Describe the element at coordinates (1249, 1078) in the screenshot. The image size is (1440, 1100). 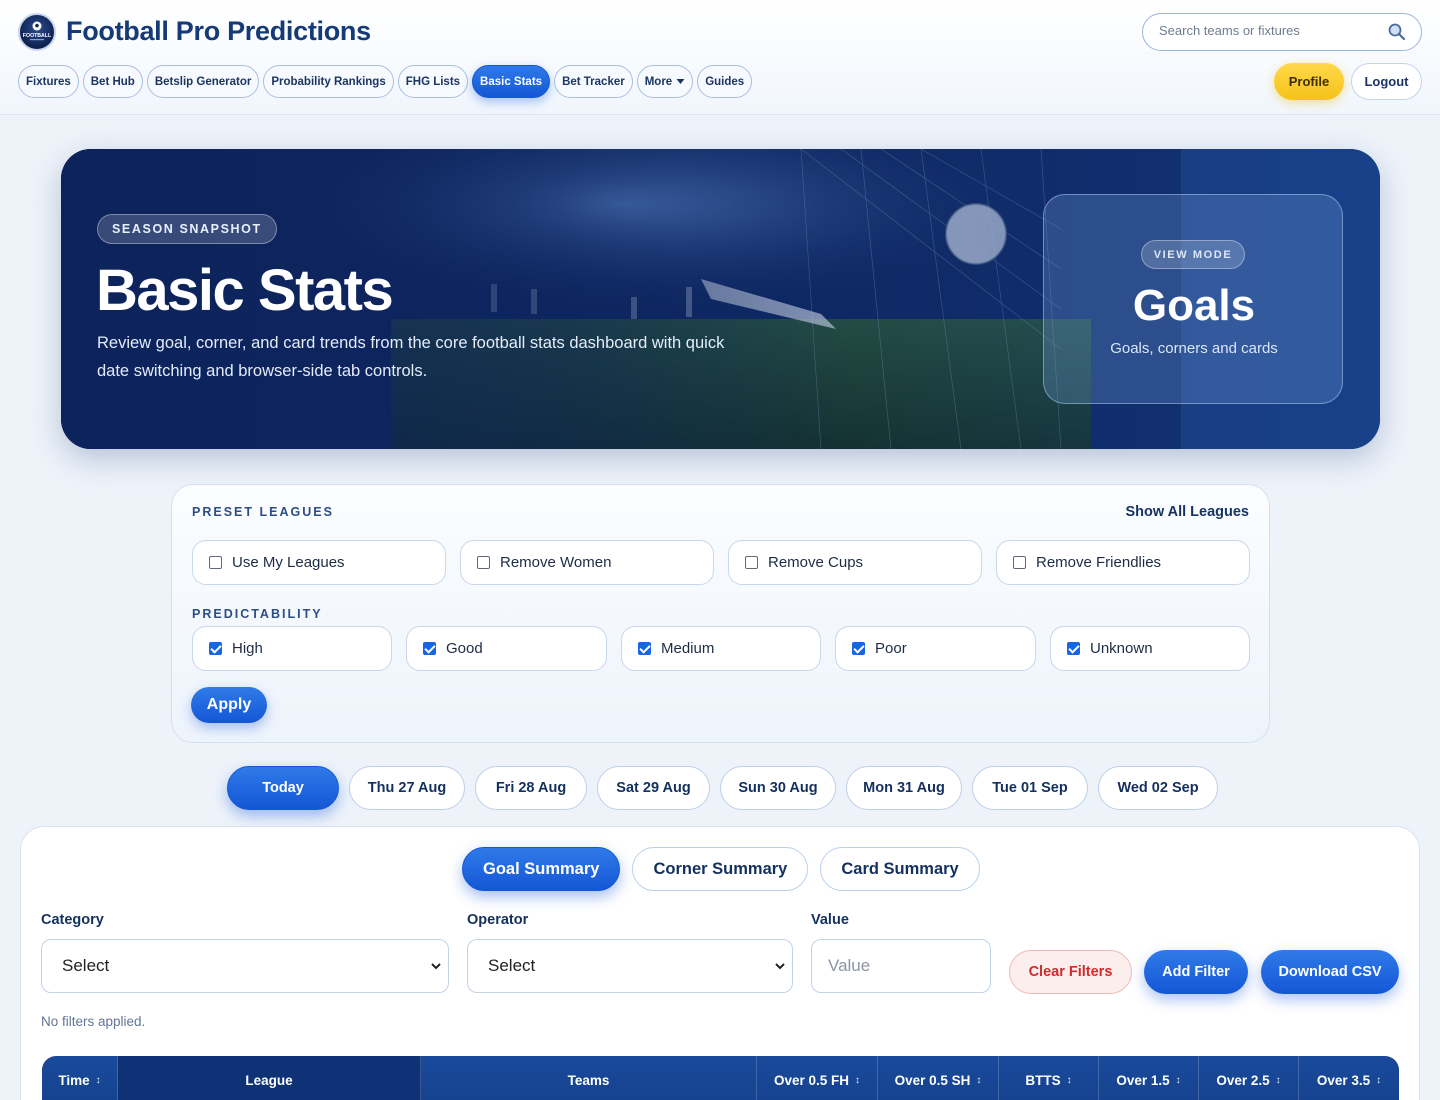
I see `column-header-over-25: Over 2.5 ↕` at that location.